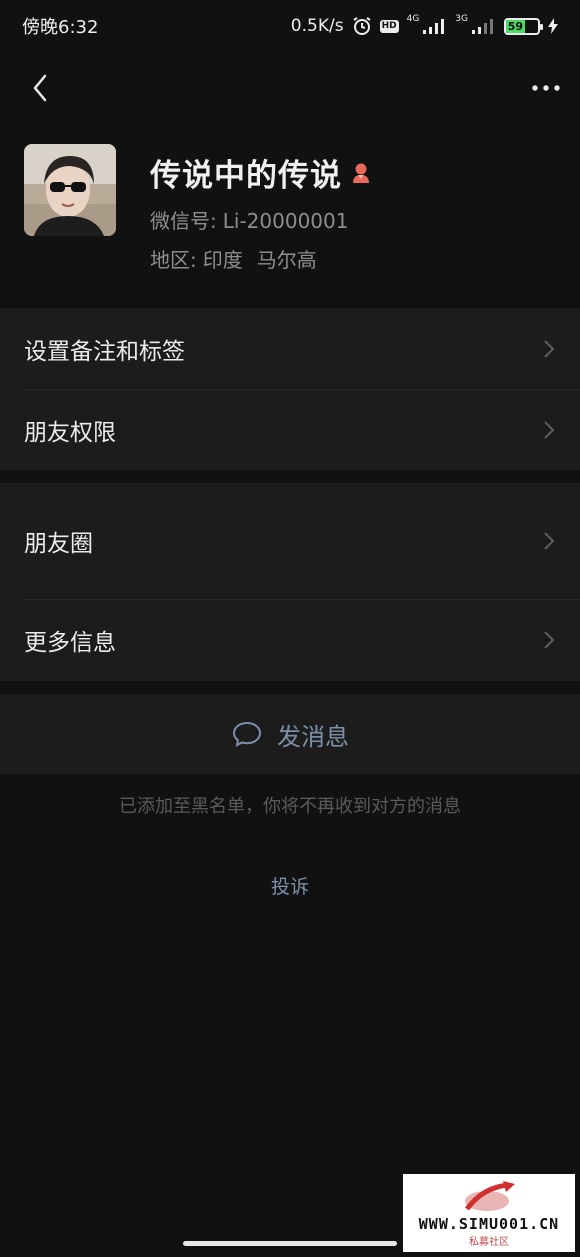  What do you see at coordinates (290, 88) in the screenshot?
I see `nav-bar` at bounding box center [290, 88].